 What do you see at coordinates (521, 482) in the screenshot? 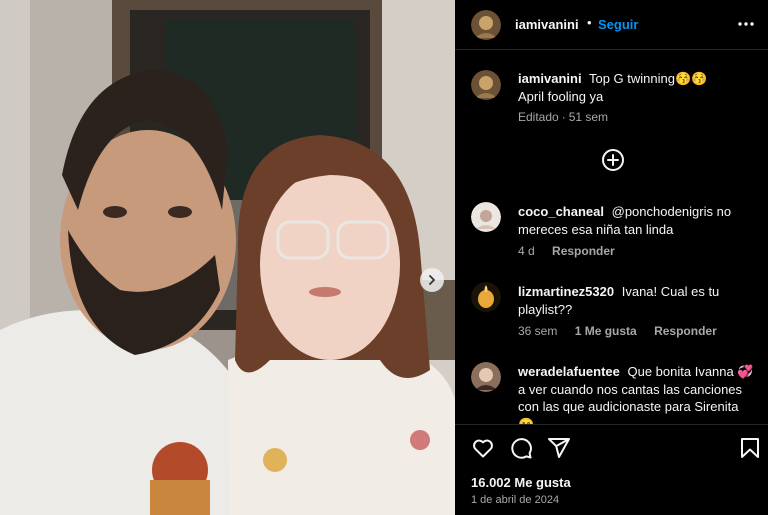
I see `likes-count: 16.002 Me gusta` at bounding box center [521, 482].